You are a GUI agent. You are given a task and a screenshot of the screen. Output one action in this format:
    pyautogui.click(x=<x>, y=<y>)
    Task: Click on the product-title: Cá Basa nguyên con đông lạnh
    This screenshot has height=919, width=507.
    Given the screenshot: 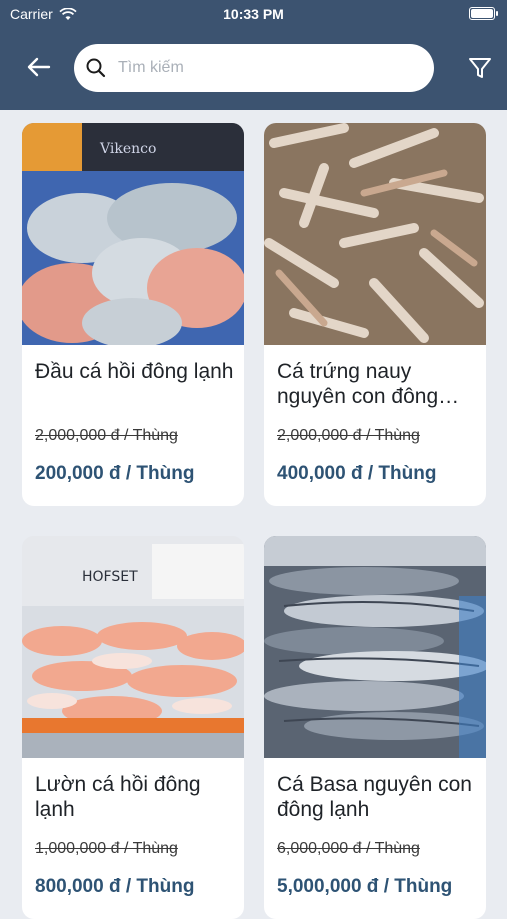 What is the action you would take?
    pyautogui.click(x=374, y=797)
    